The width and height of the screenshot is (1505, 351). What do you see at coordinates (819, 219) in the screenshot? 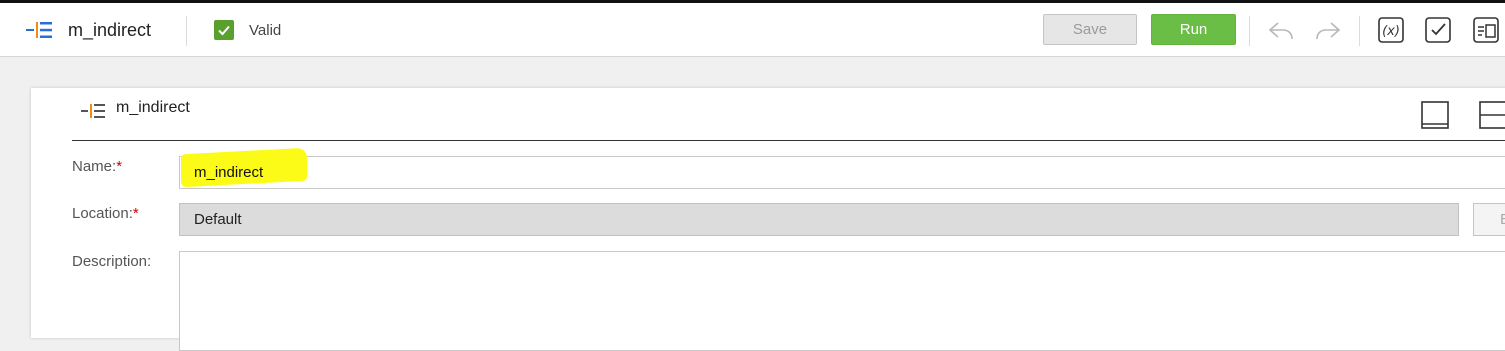
I see `location-field: Default` at bounding box center [819, 219].